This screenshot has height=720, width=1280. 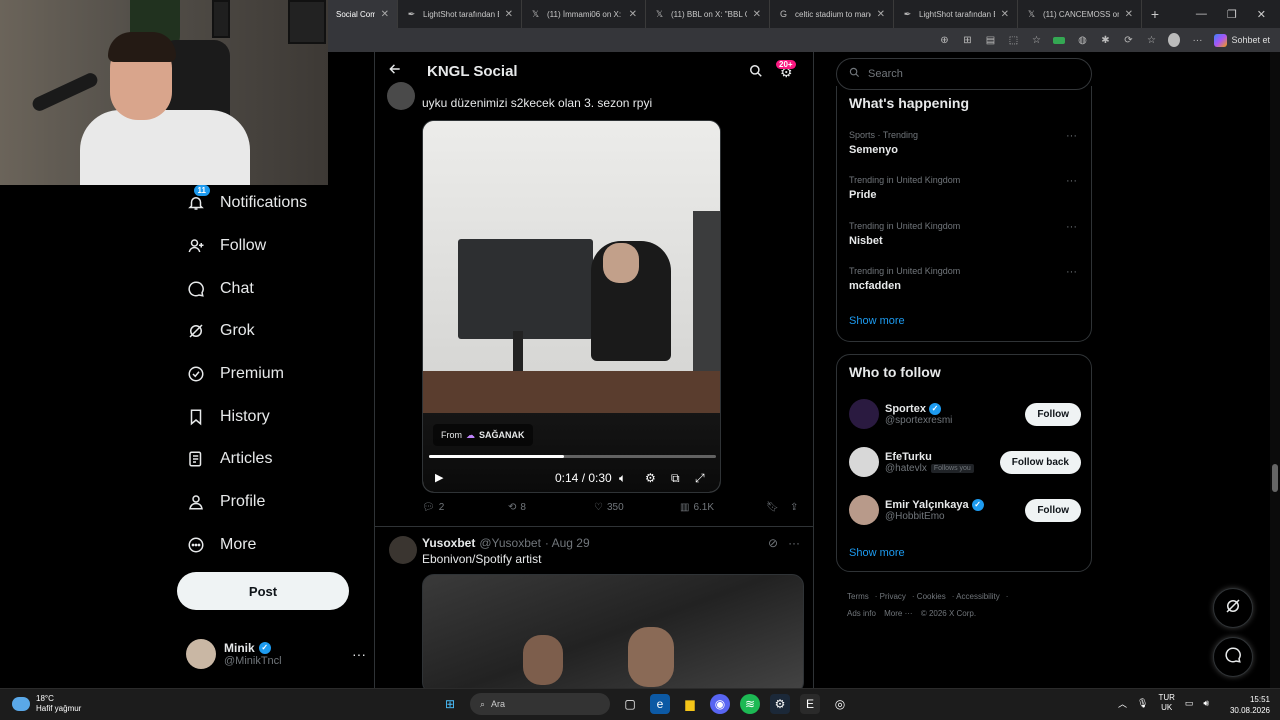 I want to click on nav-item-more: More, so click(x=221, y=545).